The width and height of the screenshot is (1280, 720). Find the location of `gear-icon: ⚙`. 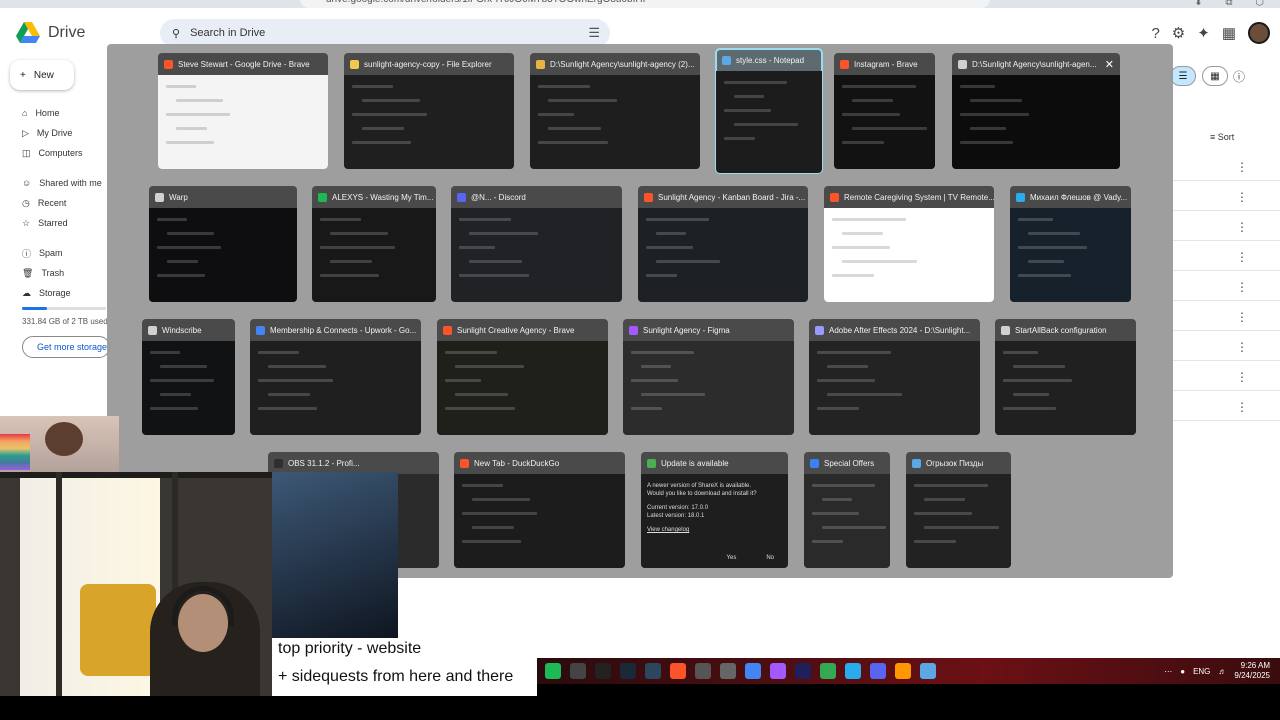

gear-icon: ⚙ is located at coordinates (1178, 33).